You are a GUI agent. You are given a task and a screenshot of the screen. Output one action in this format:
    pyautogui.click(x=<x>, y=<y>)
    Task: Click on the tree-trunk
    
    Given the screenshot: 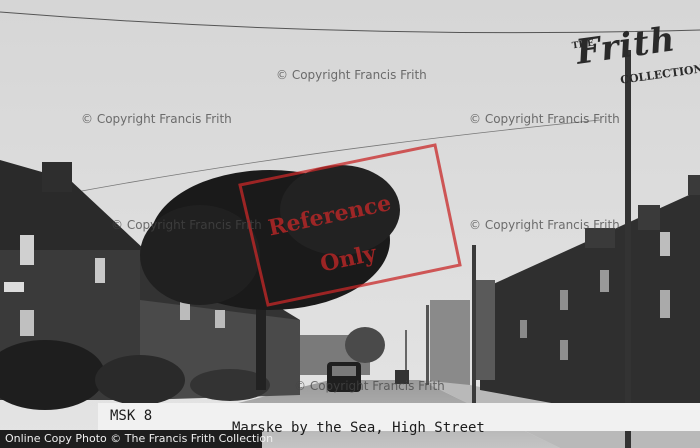 What is the action you would take?
    pyautogui.click(x=261, y=345)
    